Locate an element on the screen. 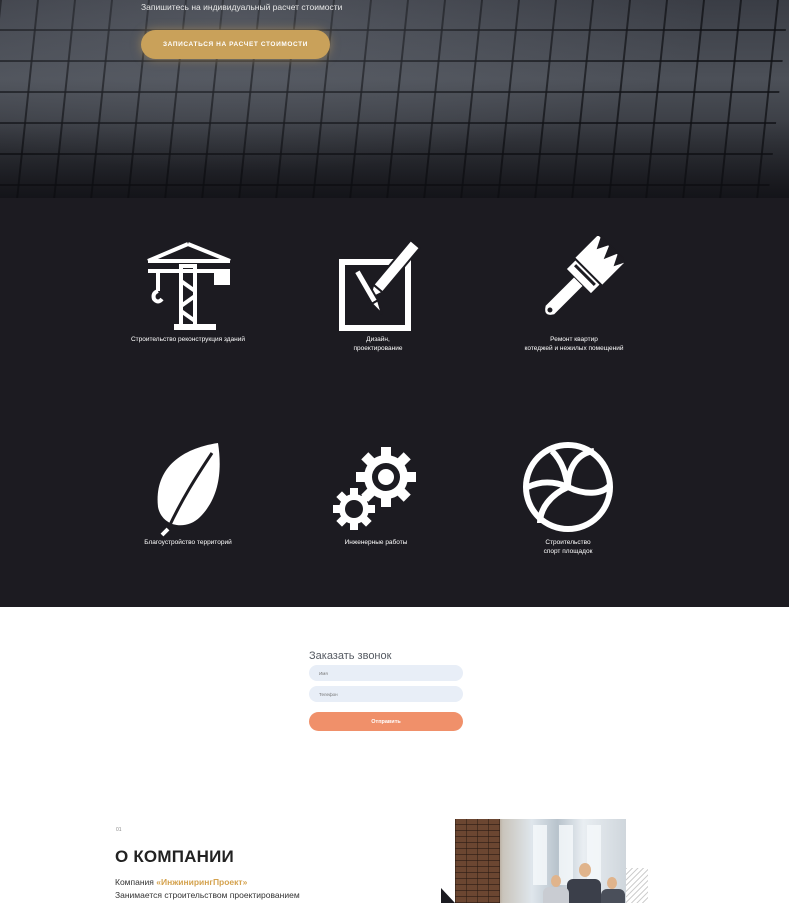 The image size is (789, 903). leaf-icon is located at coordinates (188, 490).